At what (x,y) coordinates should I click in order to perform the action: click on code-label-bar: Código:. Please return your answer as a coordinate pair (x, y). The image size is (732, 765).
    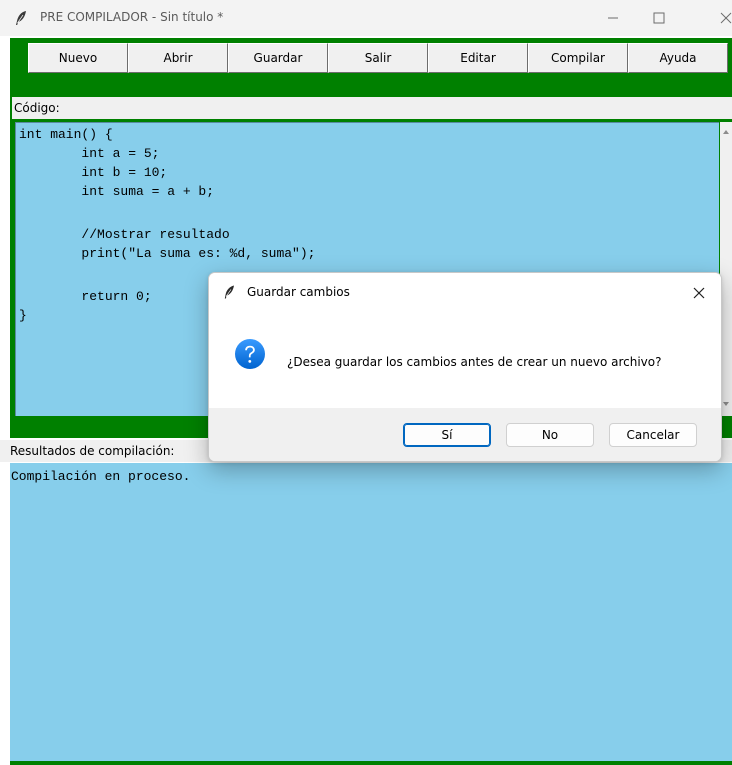
    Looking at the image, I should click on (372, 108).